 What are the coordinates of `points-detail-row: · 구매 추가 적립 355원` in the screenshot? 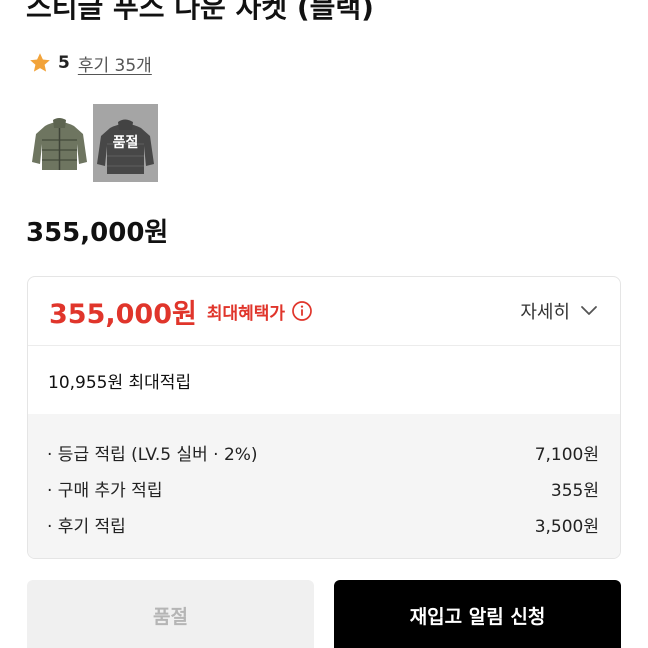 It's located at (323, 488).